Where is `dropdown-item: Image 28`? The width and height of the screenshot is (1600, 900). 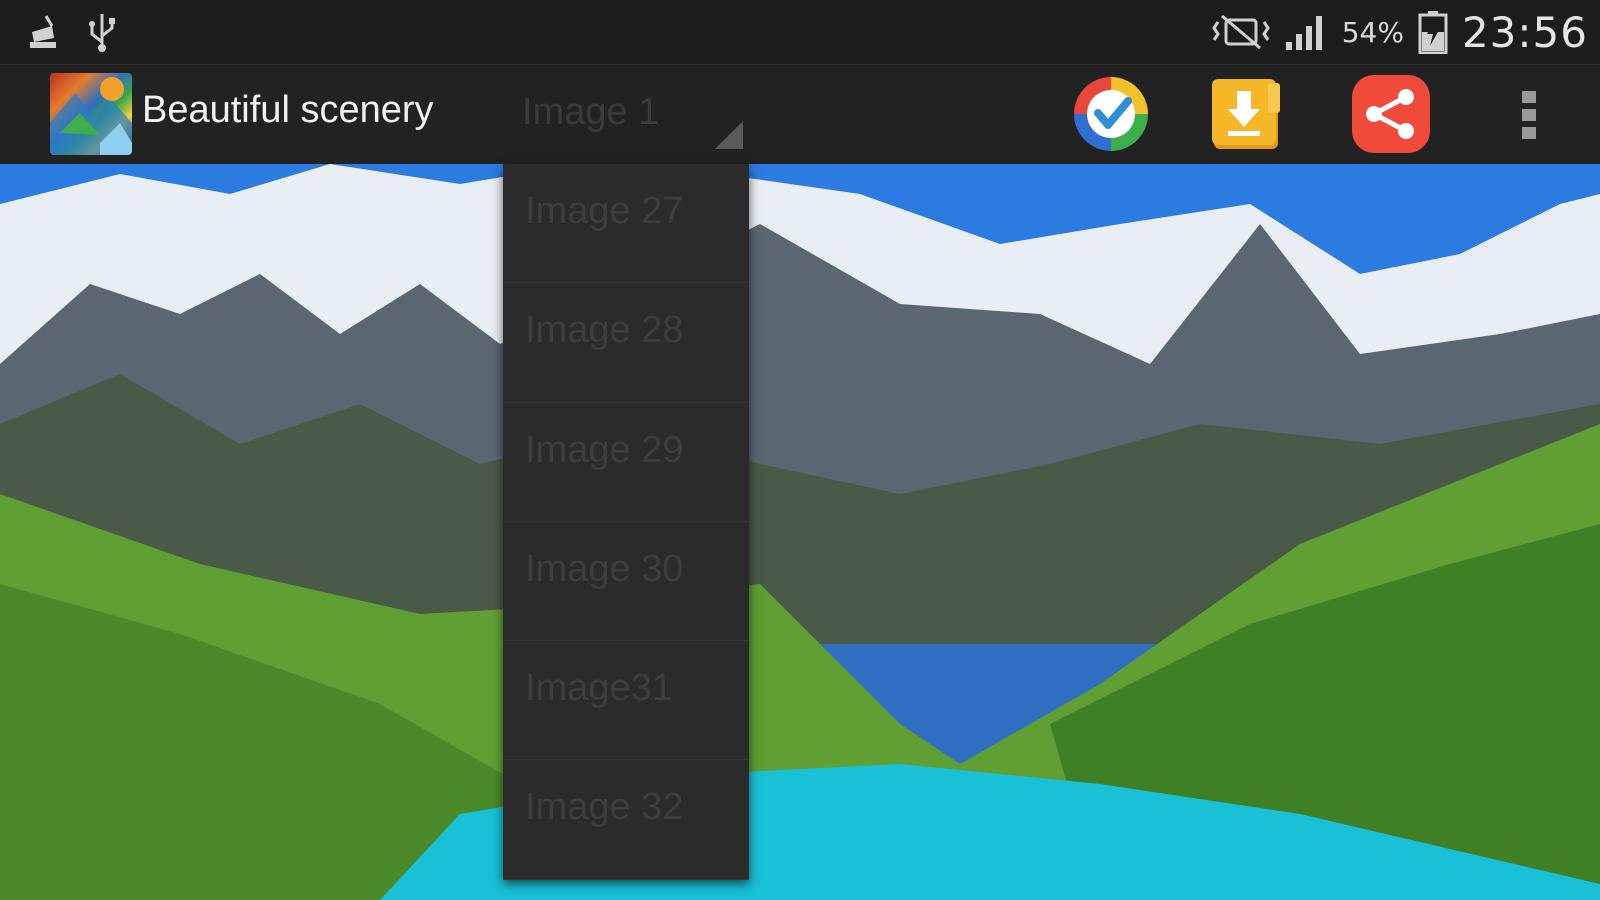
dropdown-item: Image 28 is located at coordinates (626, 343).